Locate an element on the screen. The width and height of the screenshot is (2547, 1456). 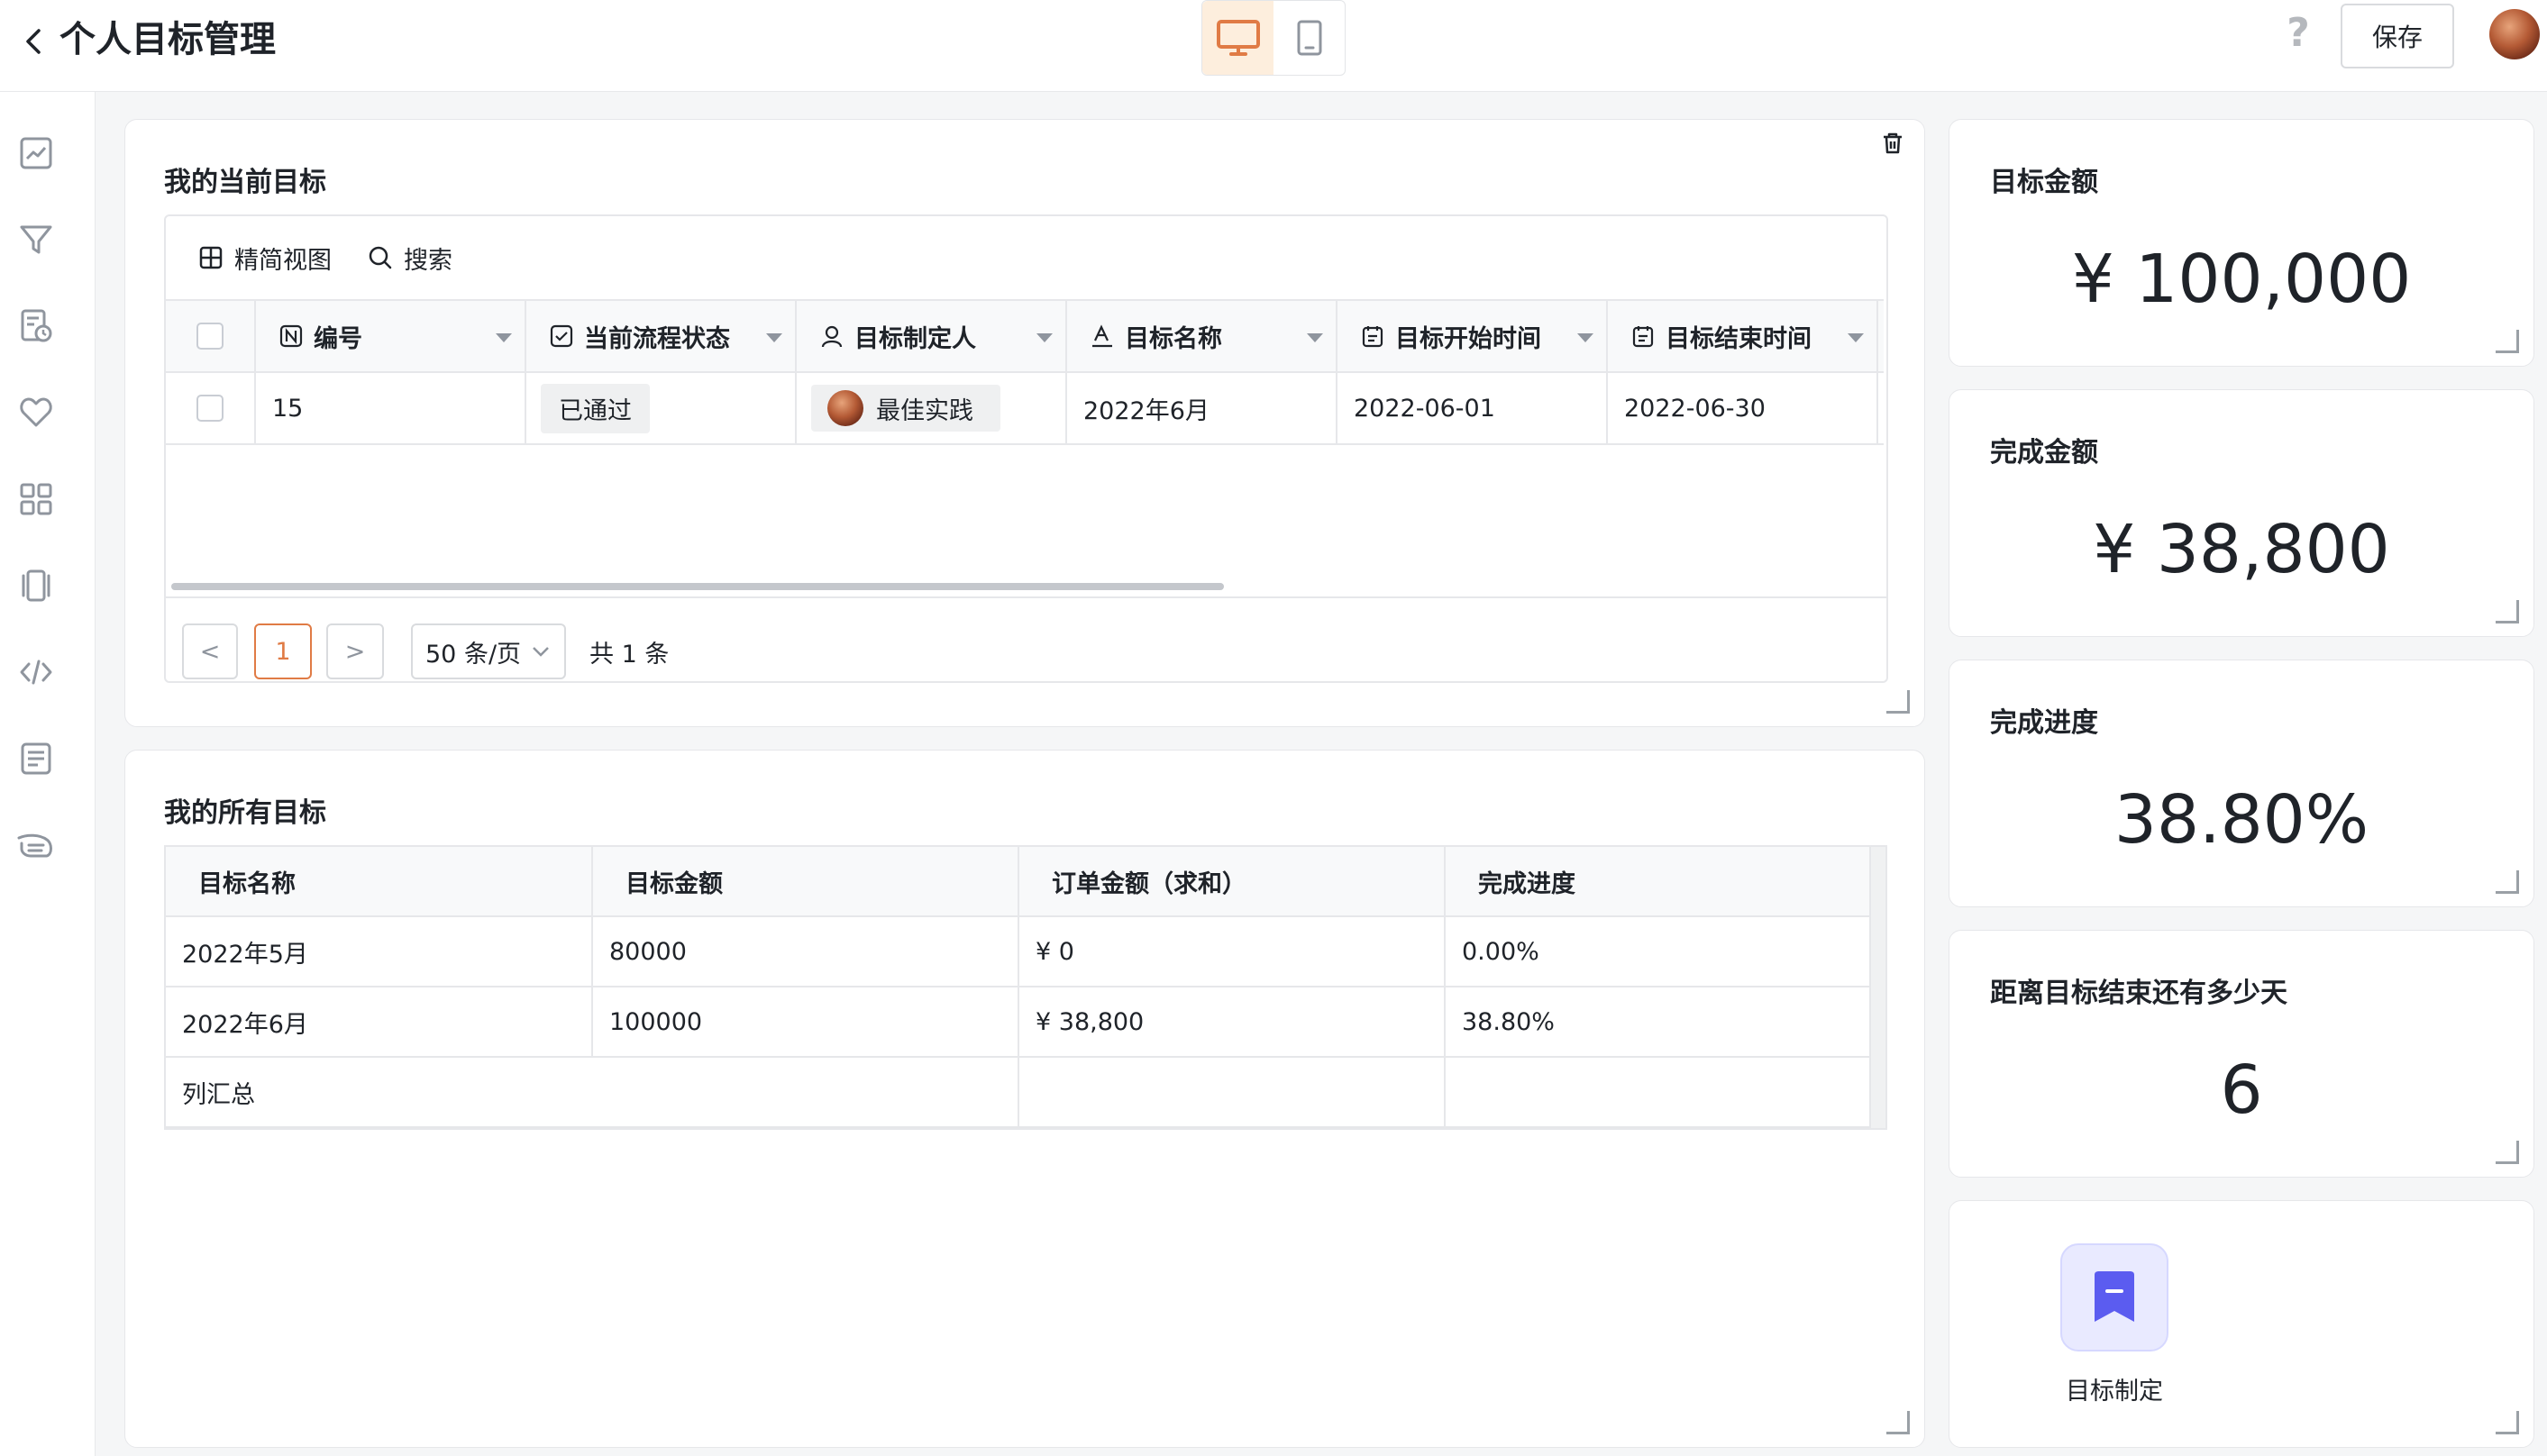
cell-owner: 最佳实践 is located at coordinates (932, 408).